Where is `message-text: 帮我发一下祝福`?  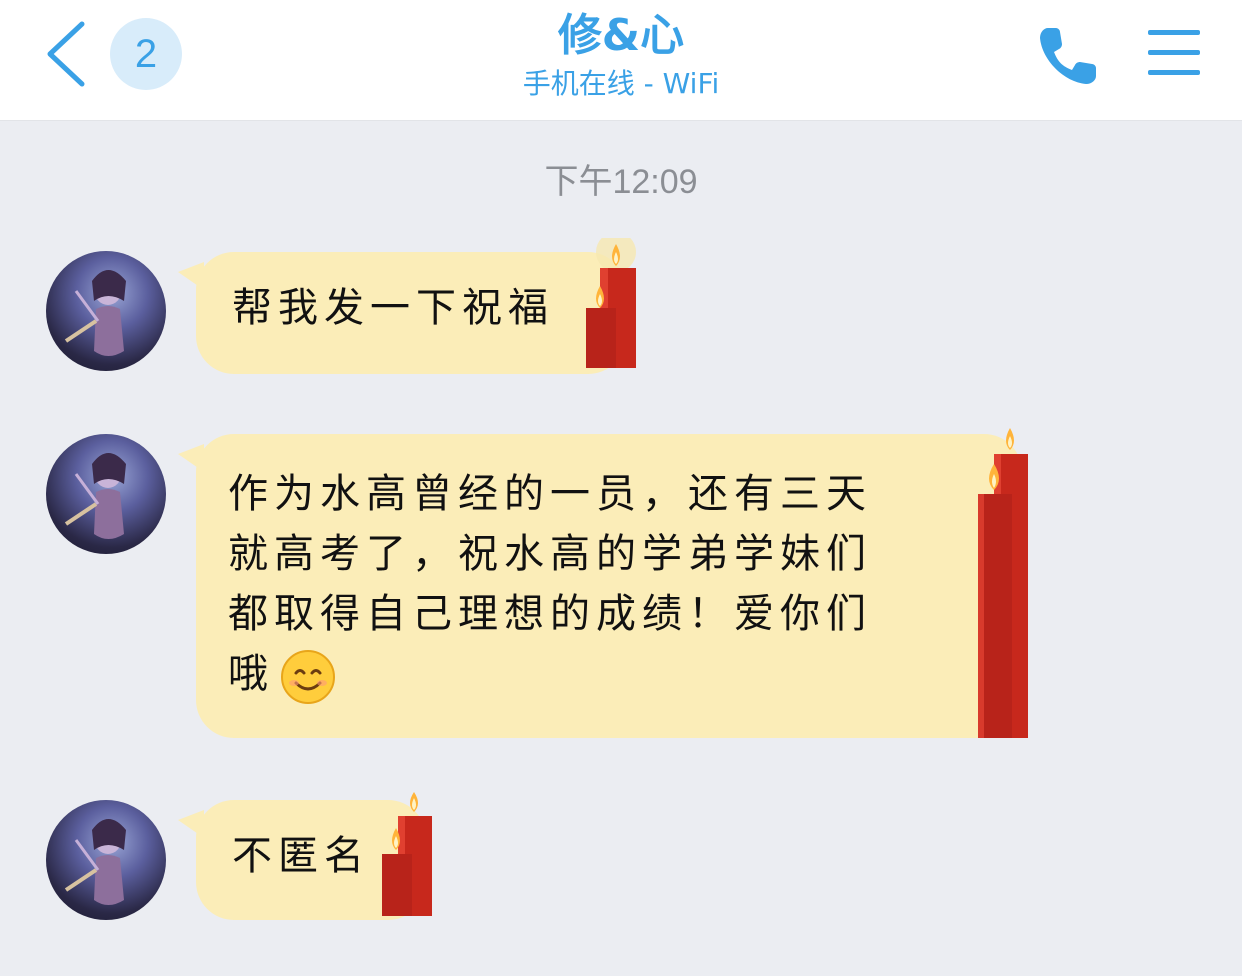
message-text: 帮我发一下祝福 is located at coordinates (393, 308).